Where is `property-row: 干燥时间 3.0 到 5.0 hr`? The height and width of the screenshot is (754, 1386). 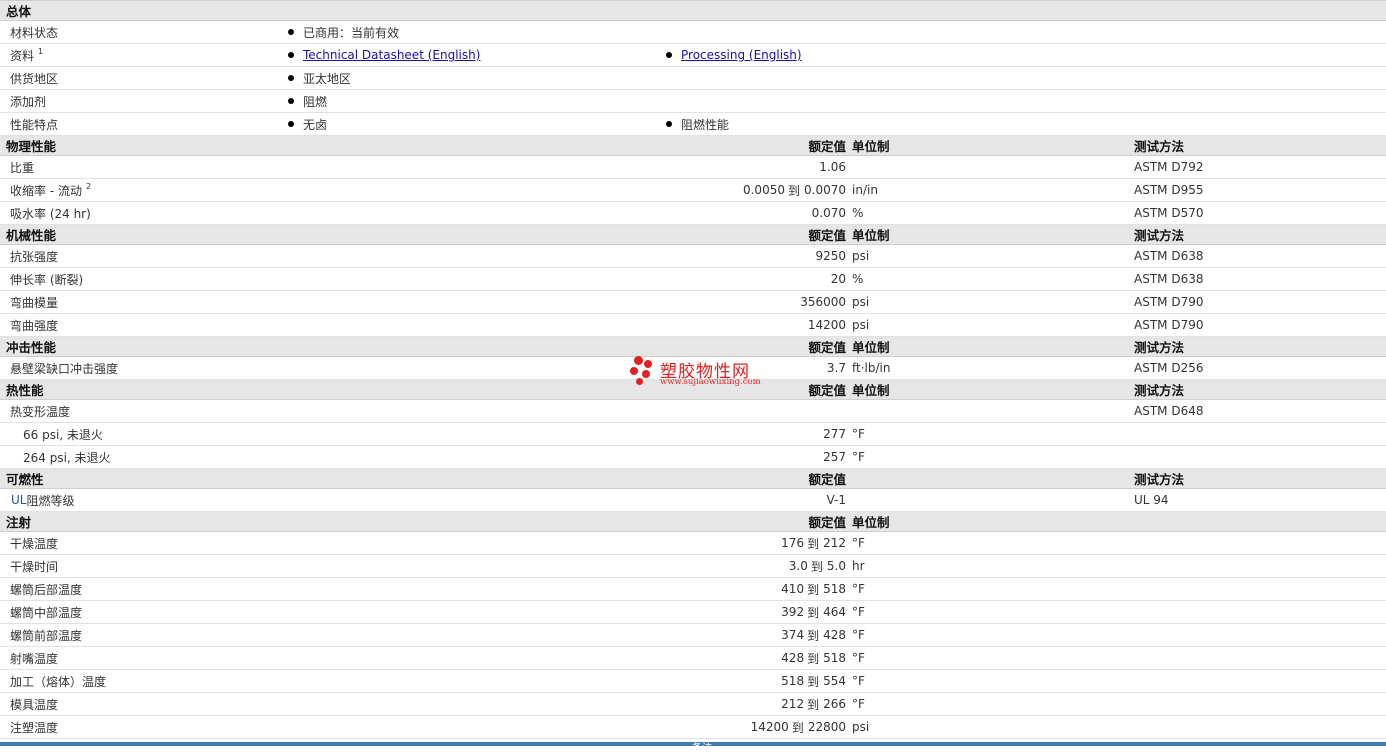
property-row: 干燥时间 3.0 到 5.0 hr is located at coordinates (693, 566).